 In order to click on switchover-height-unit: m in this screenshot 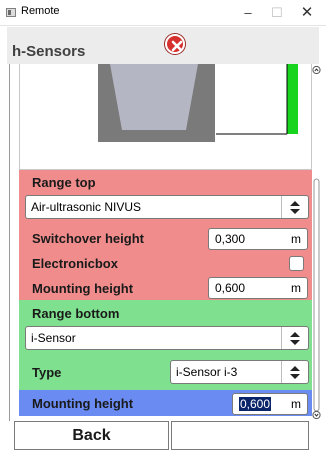, I will do `click(296, 239)`.